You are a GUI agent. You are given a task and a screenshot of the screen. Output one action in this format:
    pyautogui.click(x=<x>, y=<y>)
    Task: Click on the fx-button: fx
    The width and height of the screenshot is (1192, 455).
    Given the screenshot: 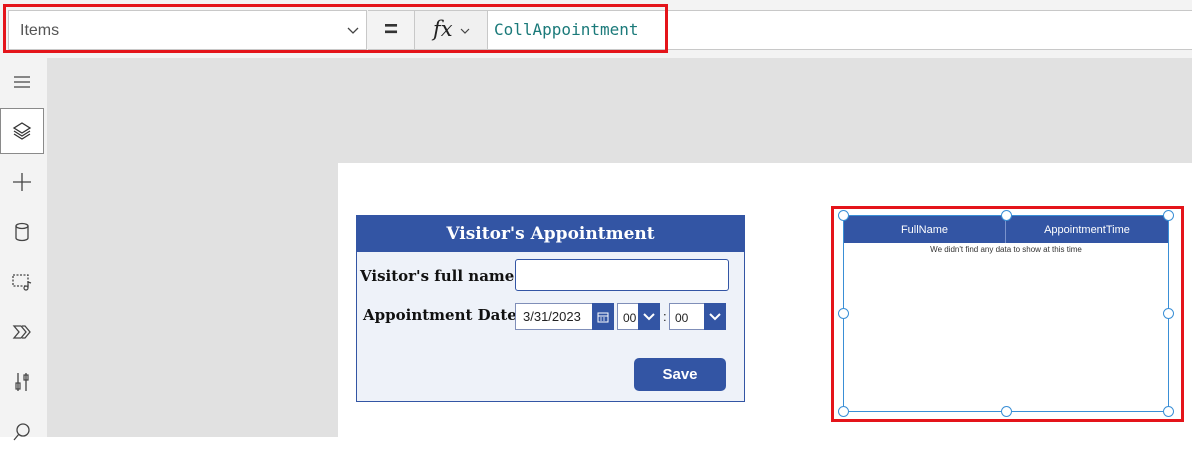 What is the action you would take?
    pyautogui.click(x=451, y=30)
    